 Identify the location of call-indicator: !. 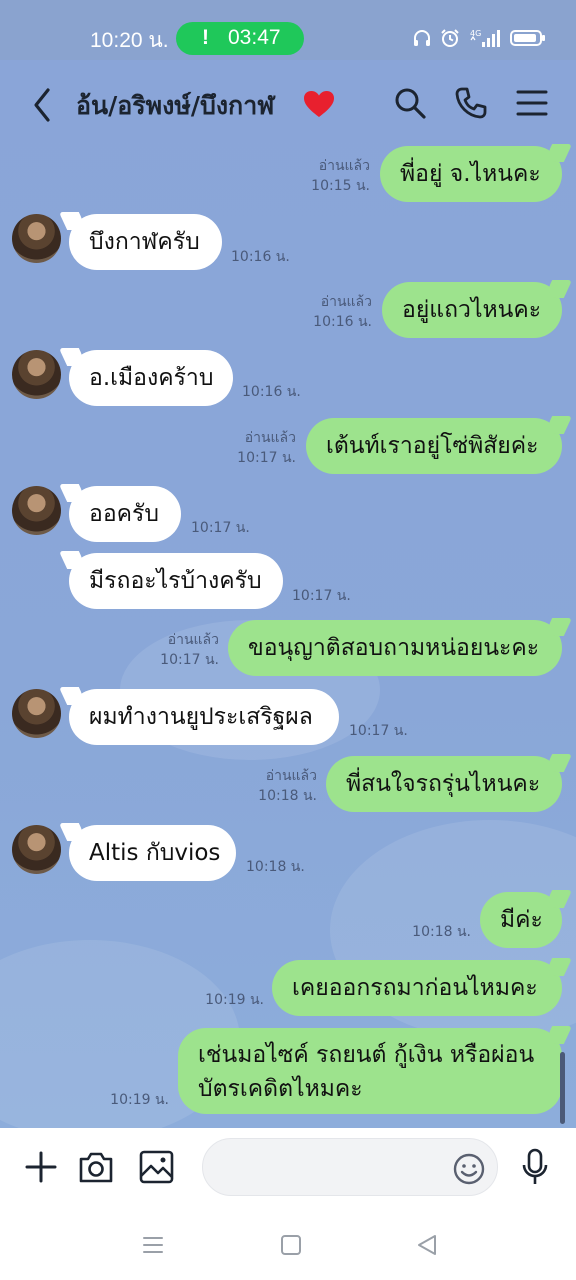
(205, 37).